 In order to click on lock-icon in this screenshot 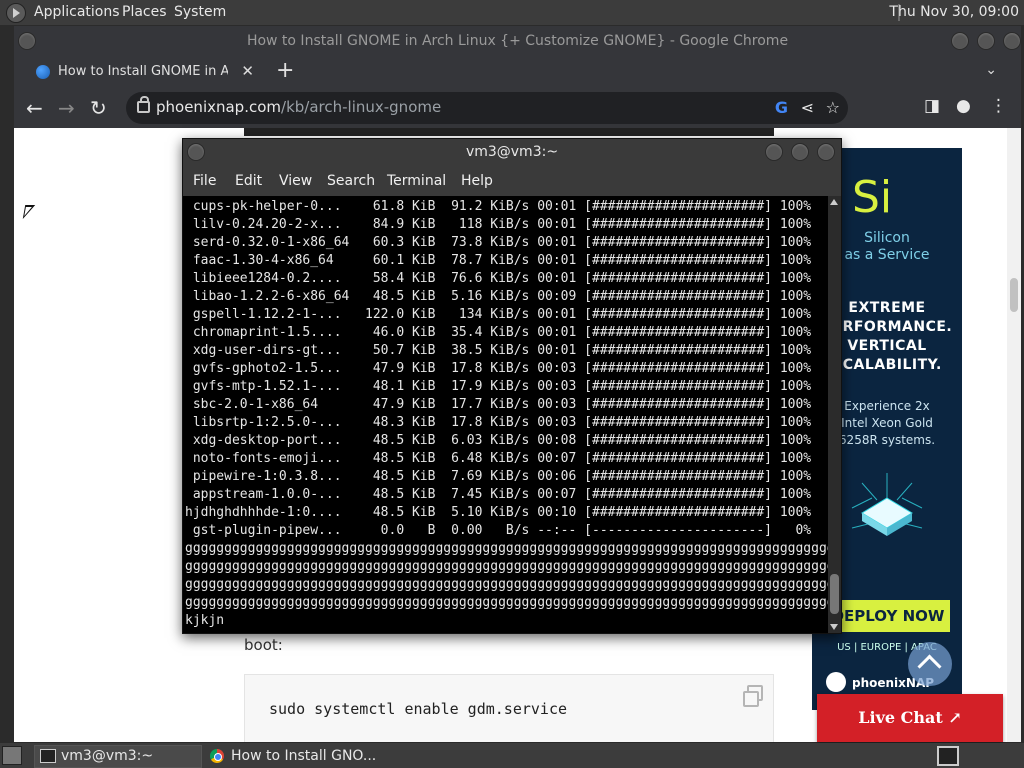, I will do `click(143, 104)`.